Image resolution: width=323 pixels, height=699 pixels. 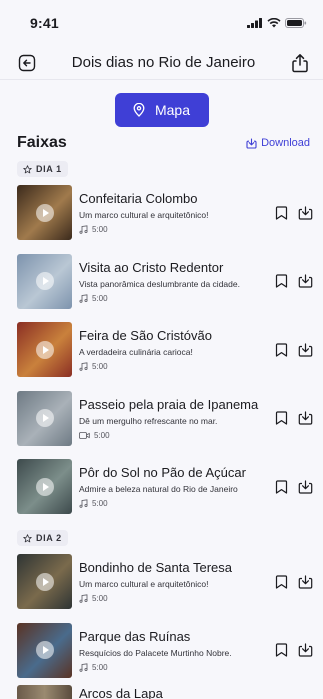 I want to click on day-badge: DIA 1, so click(x=42, y=169).